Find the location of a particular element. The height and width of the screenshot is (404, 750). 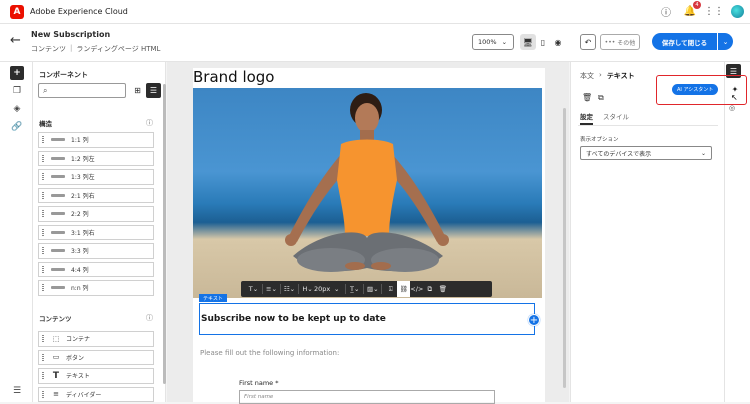

preview-button: ◉ is located at coordinates (558, 42).